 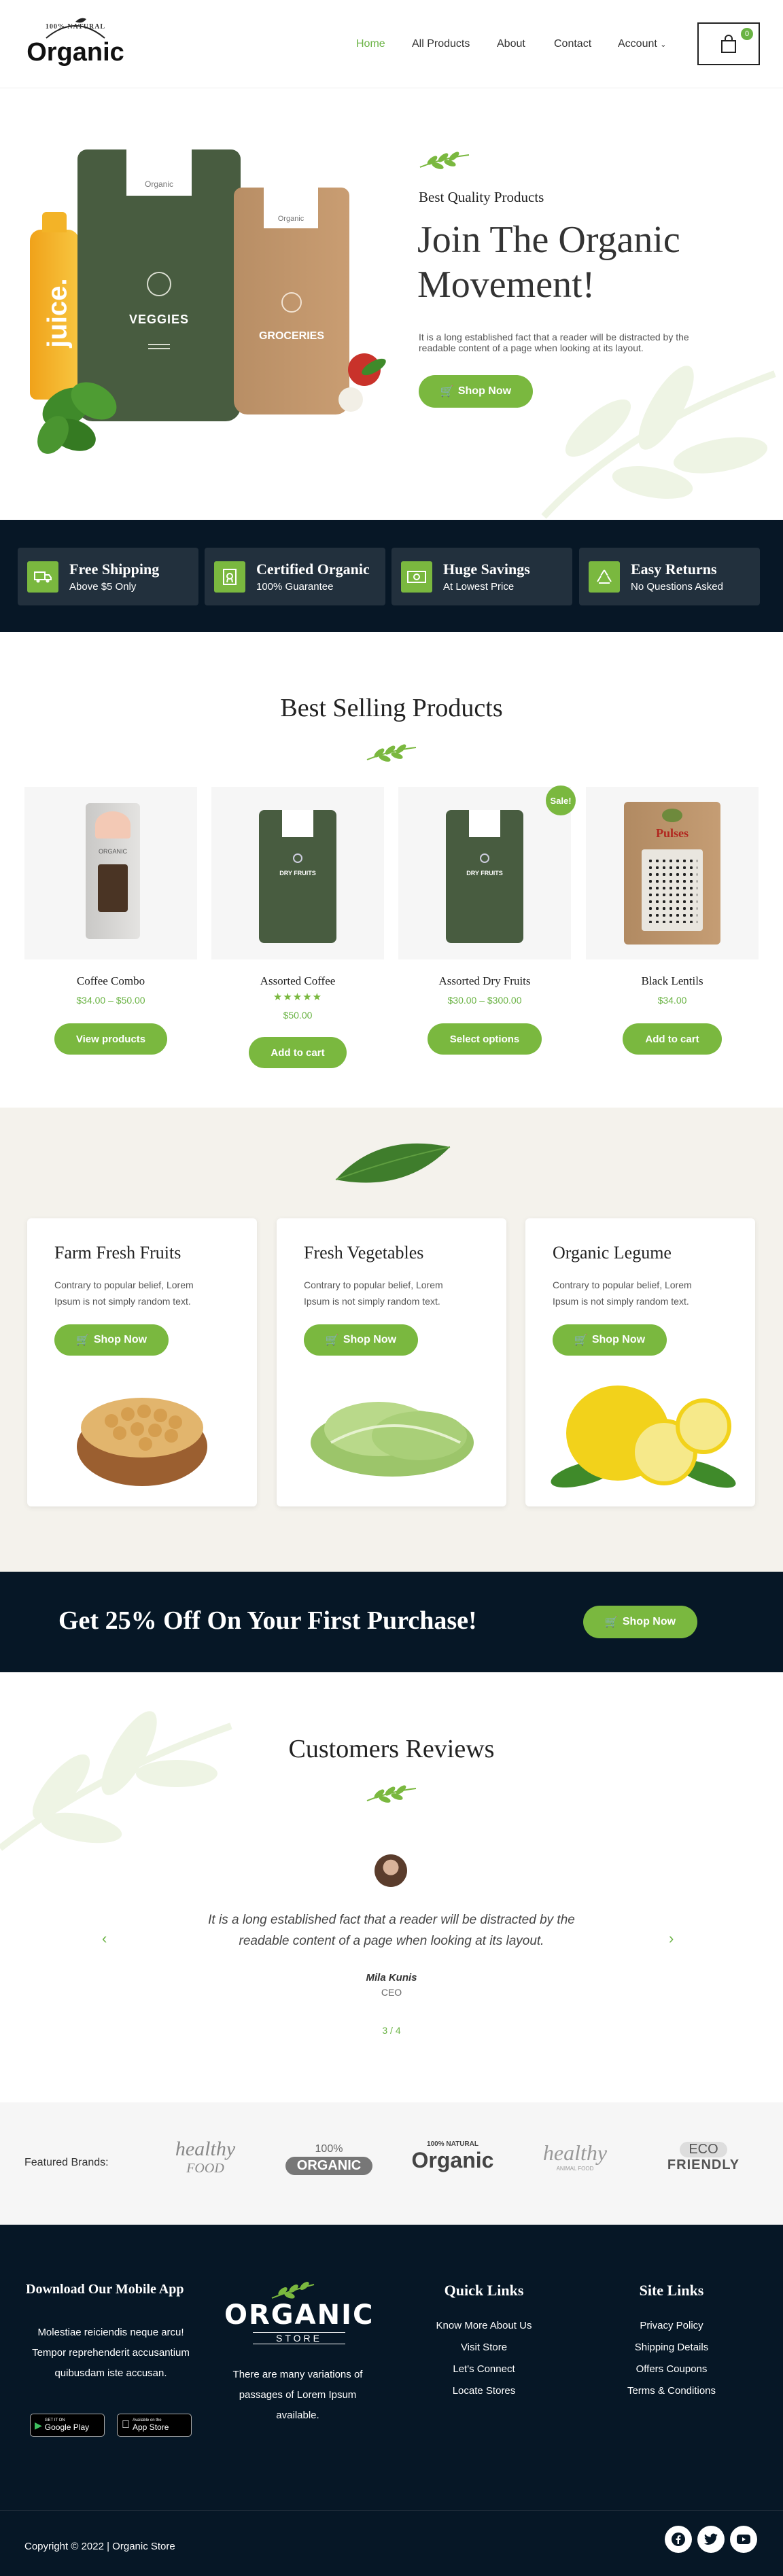 I want to click on groceries-bag-label: GROCERIES, so click(x=291, y=336).